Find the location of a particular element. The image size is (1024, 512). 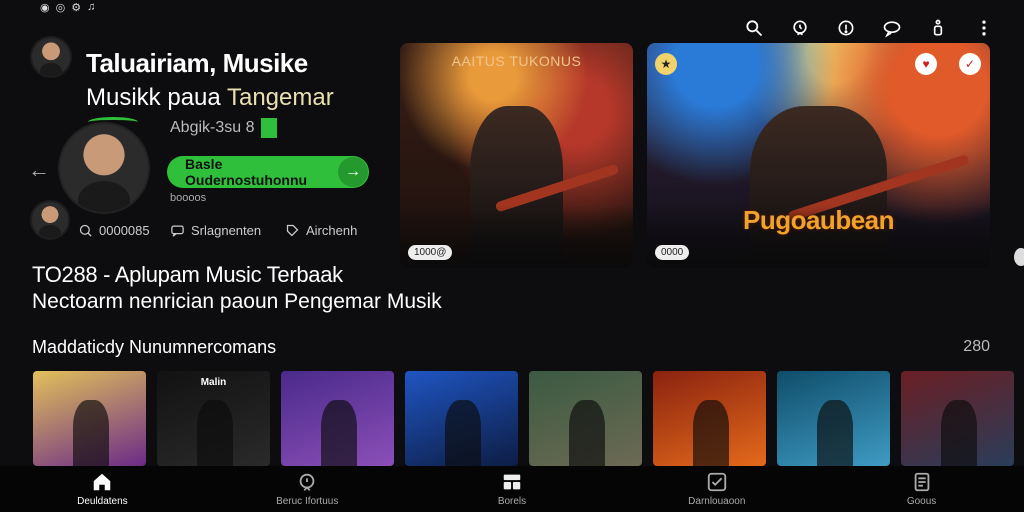

library-icon is located at coordinates (512, 482).